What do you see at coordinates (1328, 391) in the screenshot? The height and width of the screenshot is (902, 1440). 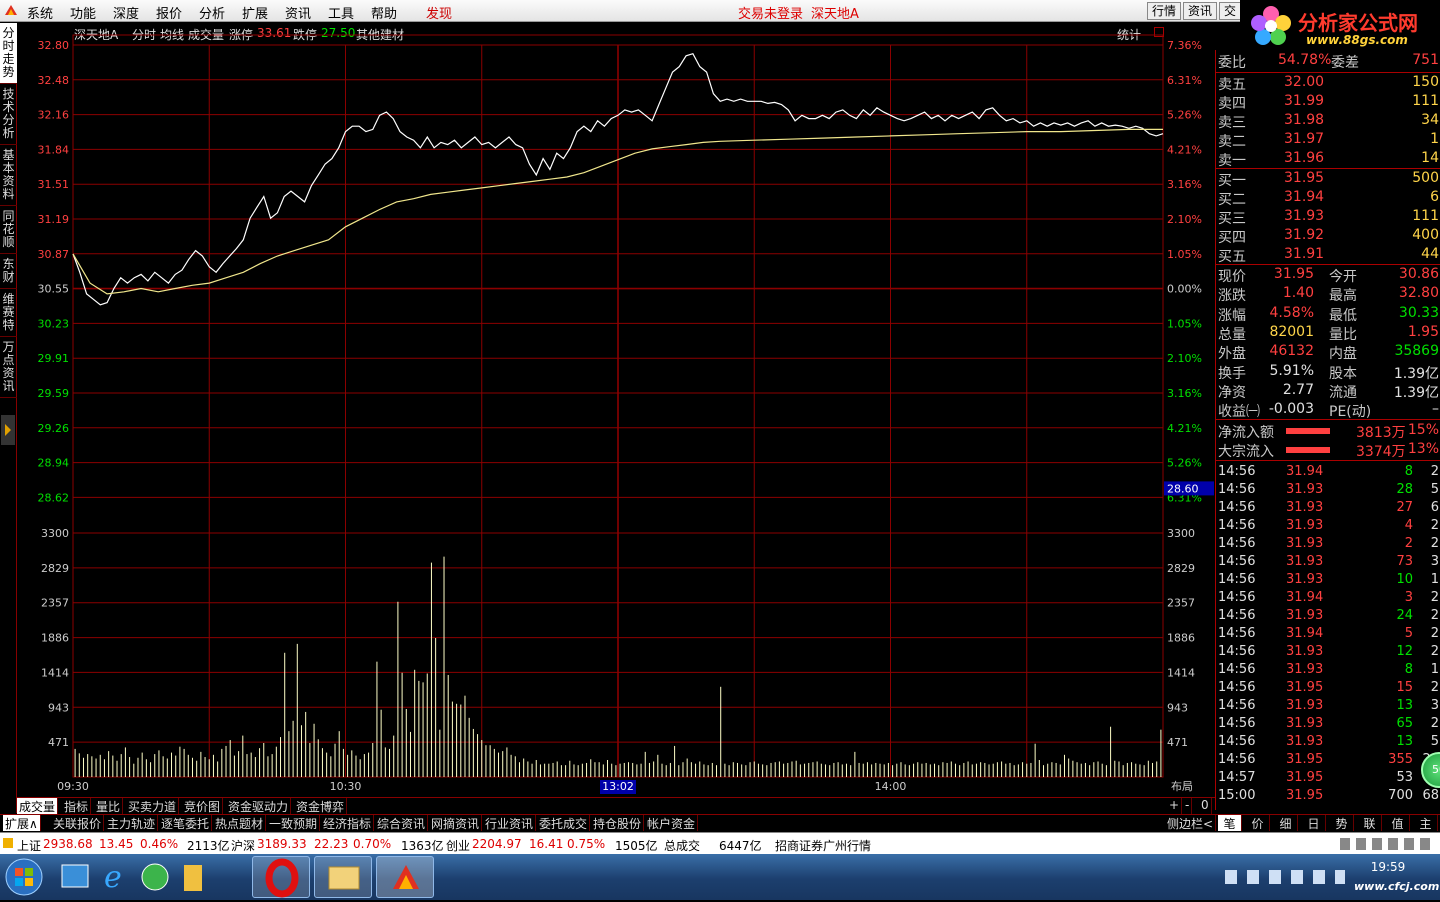 I see `stat-row: 净资 2.77 流通 1.39亿` at bounding box center [1328, 391].